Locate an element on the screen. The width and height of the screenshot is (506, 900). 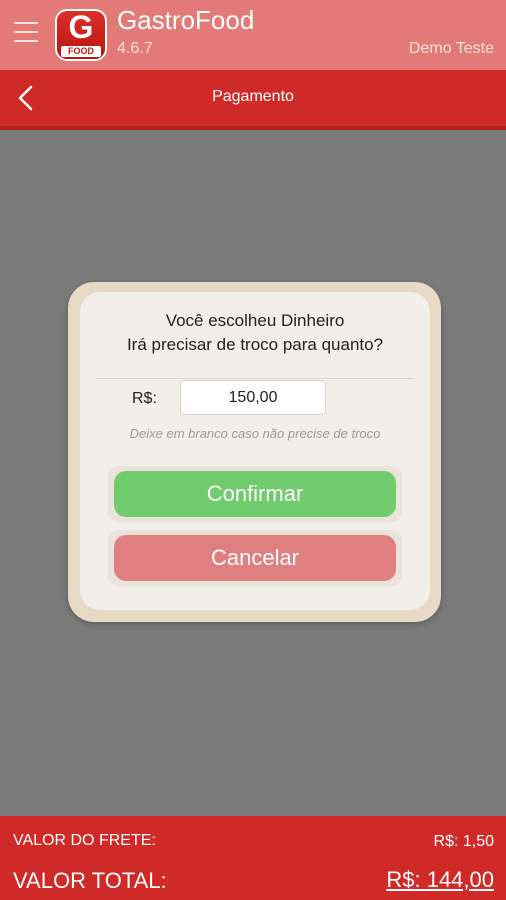
logo-text: FOOD is located at coordinates (81, 51).